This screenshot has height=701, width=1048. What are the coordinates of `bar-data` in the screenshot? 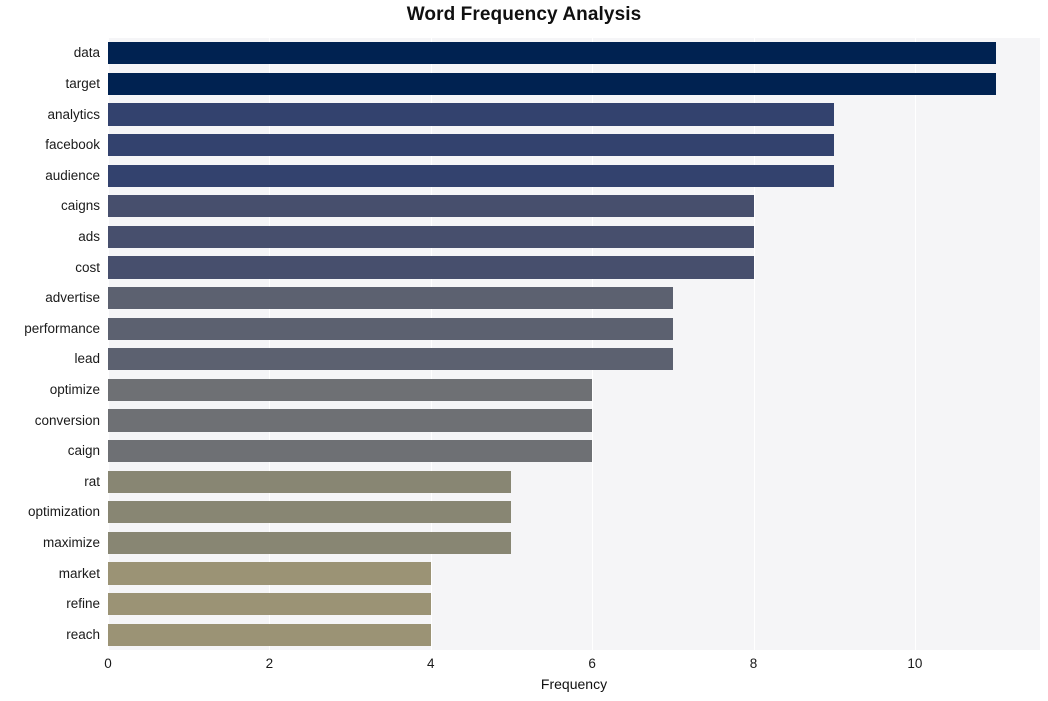 It's located at (552, 53).